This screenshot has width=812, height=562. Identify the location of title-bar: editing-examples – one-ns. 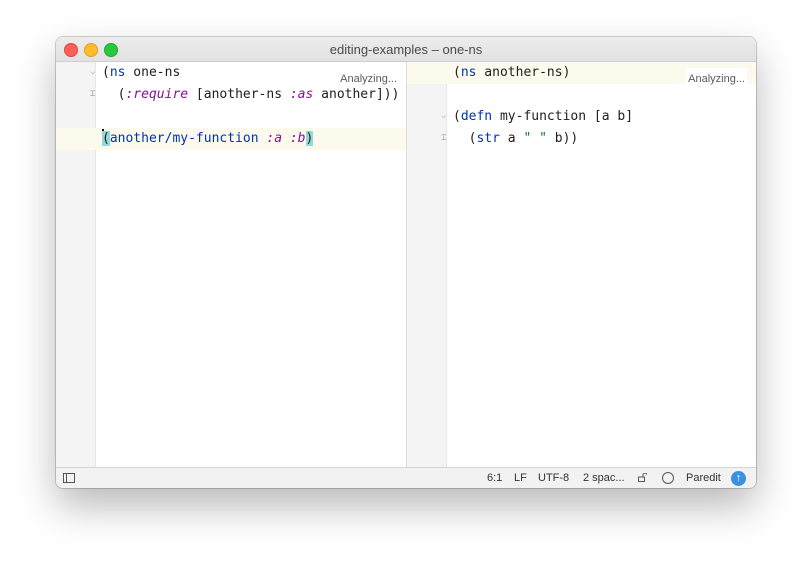
(406, 49).